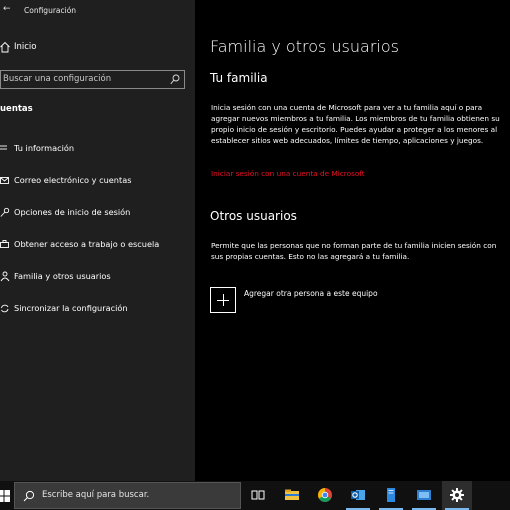 The width and height of the screenshot is (510, 510). I want to click on app-icon, so click(424, 495).